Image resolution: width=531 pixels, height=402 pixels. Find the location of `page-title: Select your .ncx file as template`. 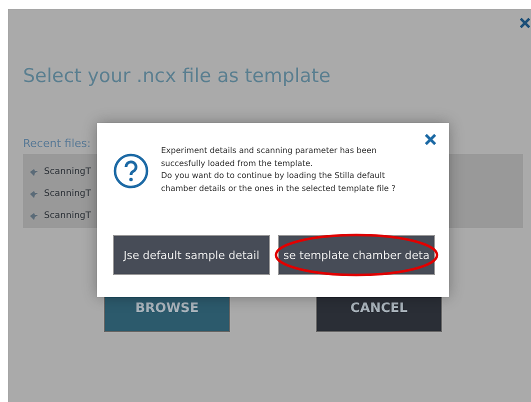

page-title: Select your .ncx file as template is located at coordinates (177, 76).